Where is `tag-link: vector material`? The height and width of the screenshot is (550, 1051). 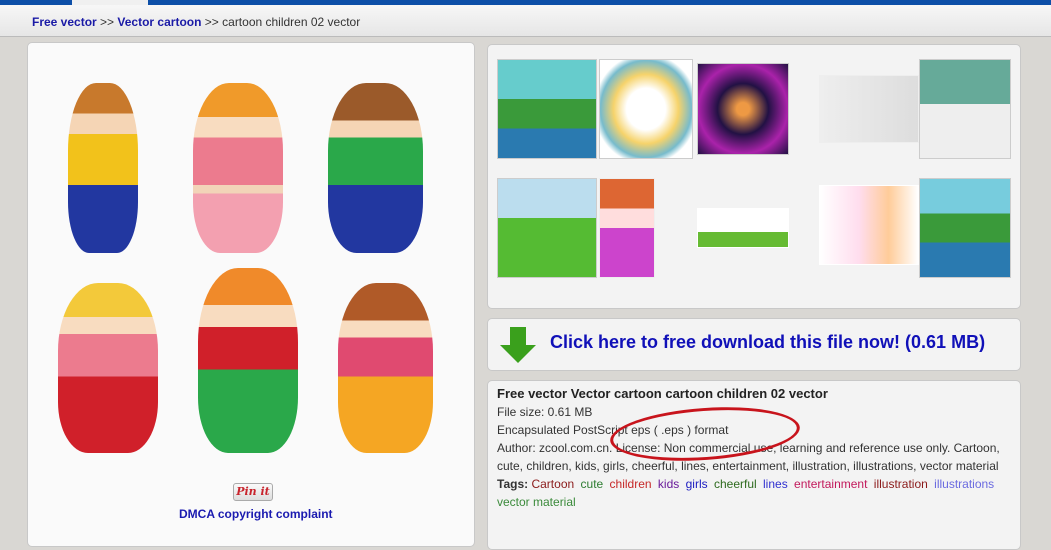
tag-link: vector material is located at coordinates (536, 502).